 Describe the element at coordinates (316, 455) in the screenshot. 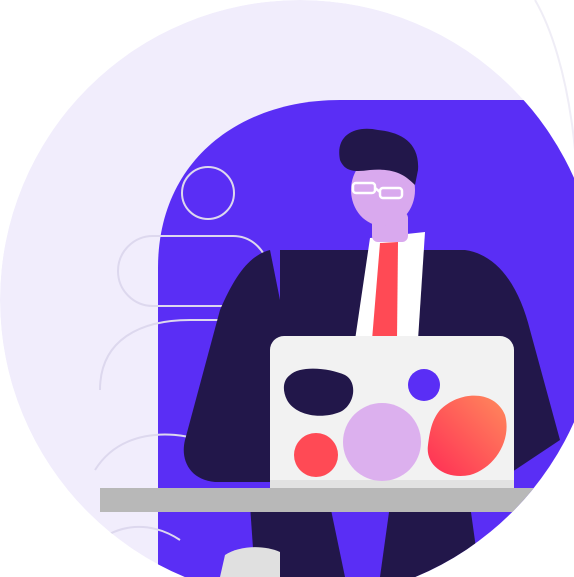

I see `laptop-blob-red` at that location.